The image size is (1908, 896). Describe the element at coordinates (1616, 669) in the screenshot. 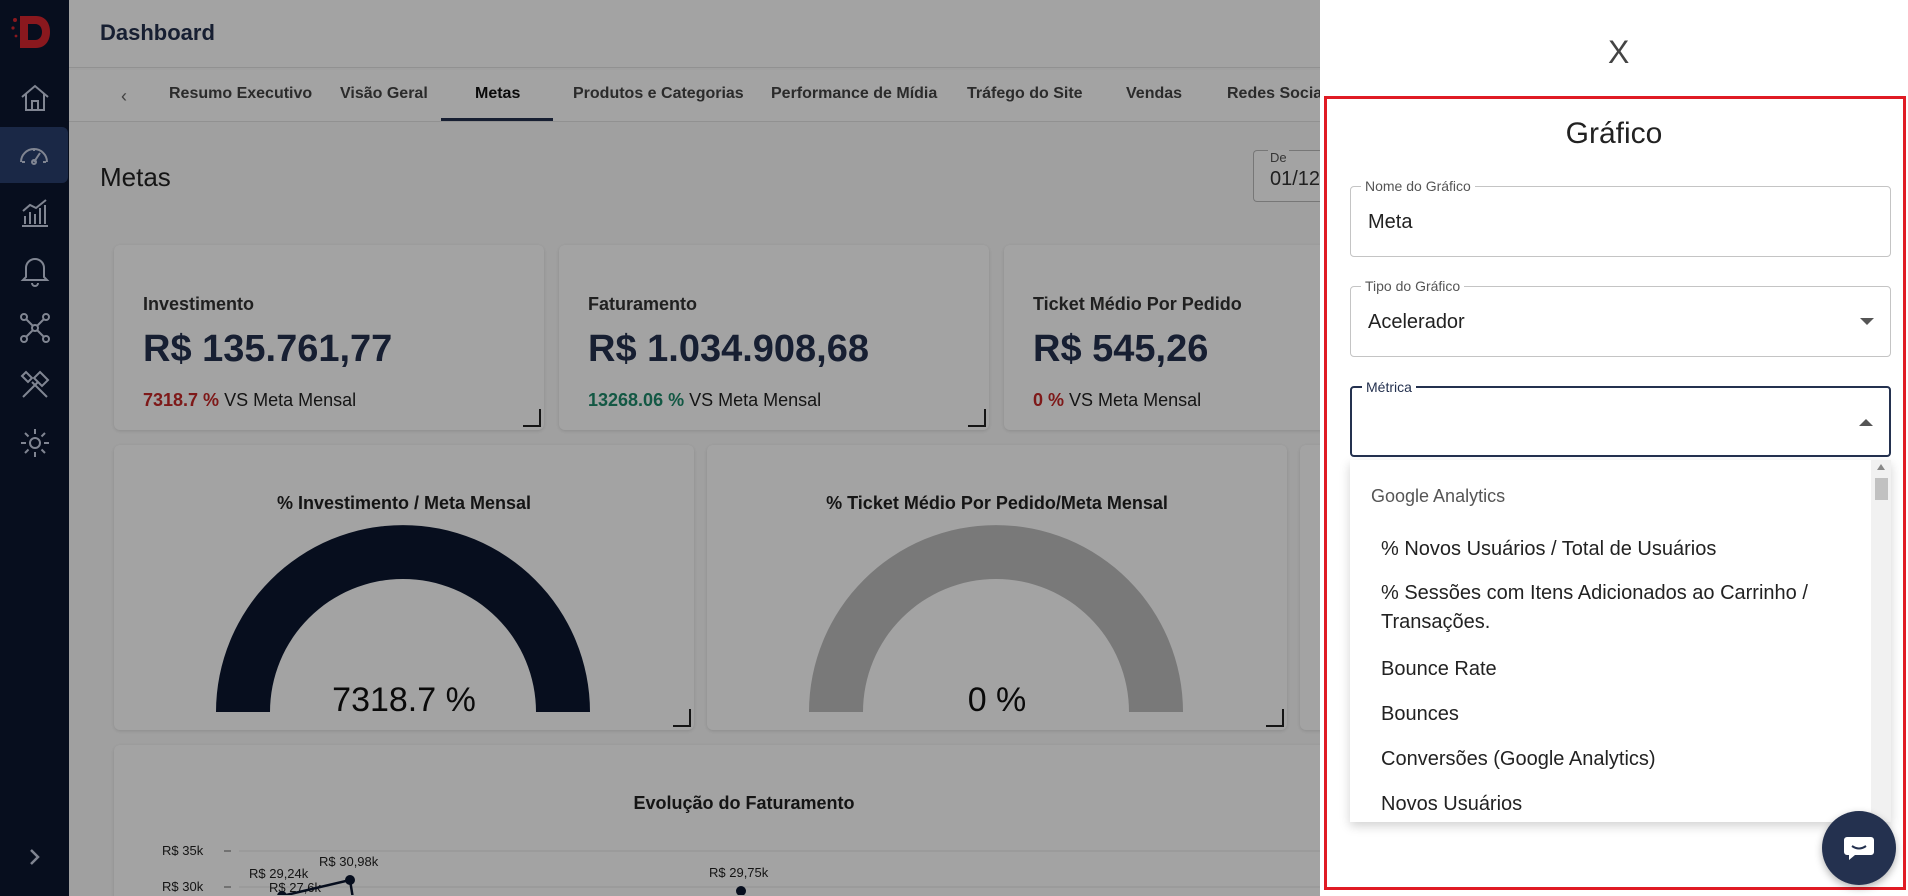

I see `metric-option: Bounce Rate` at that location.